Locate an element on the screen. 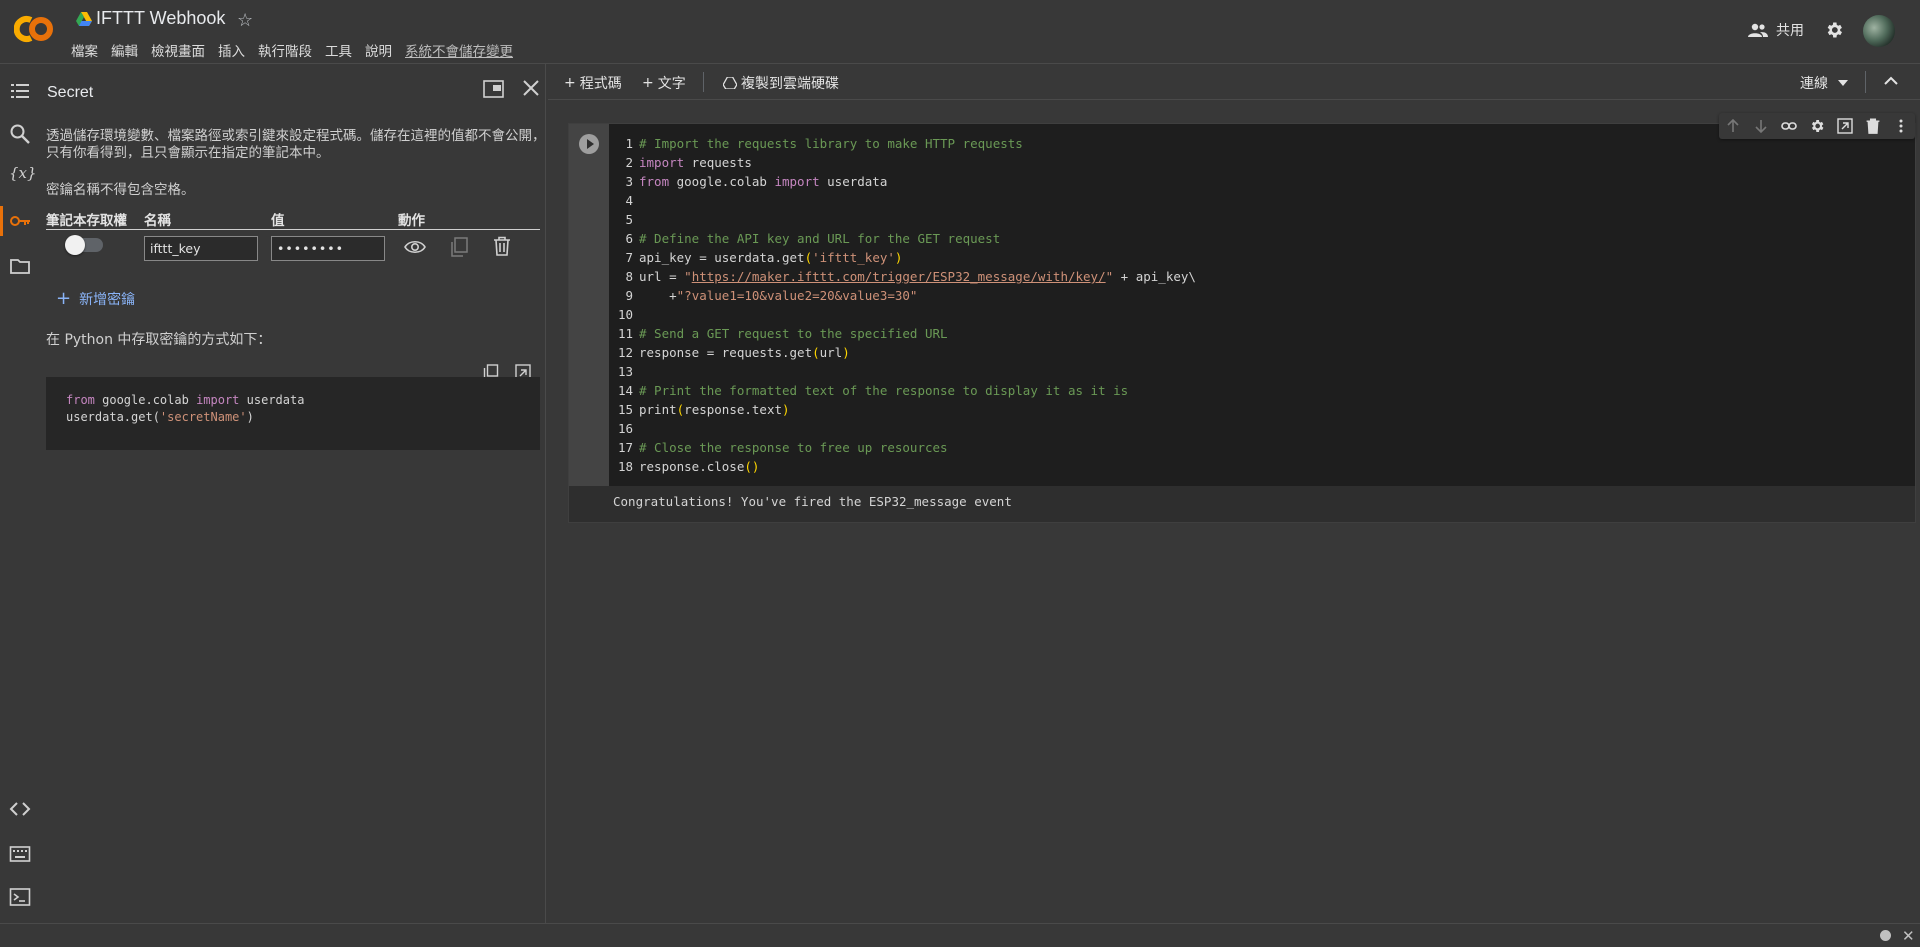  colab-logo is located at coordinates (34, 29).